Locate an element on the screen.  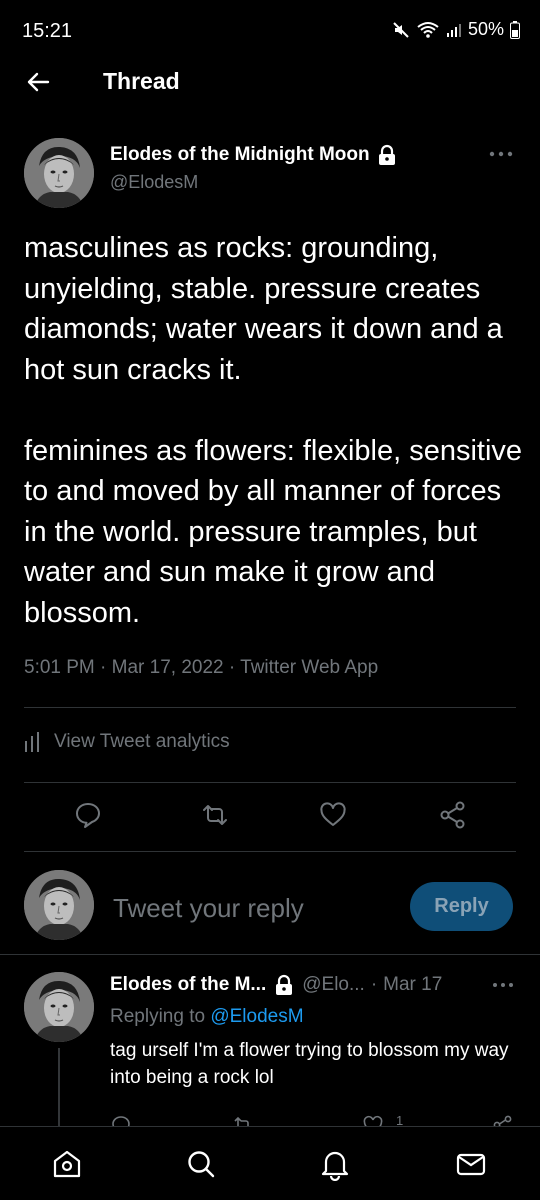
analytics-icon is located at coordinates (32, 742).